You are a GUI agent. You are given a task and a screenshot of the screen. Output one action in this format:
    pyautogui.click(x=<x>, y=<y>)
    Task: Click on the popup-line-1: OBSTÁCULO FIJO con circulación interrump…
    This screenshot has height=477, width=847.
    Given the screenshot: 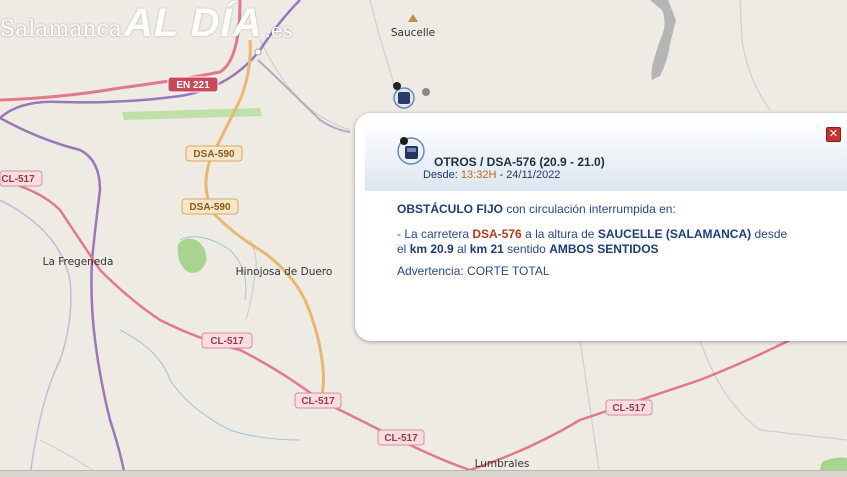 What is the action you would take?
    pyautogui.click(x=597, y=209)
    